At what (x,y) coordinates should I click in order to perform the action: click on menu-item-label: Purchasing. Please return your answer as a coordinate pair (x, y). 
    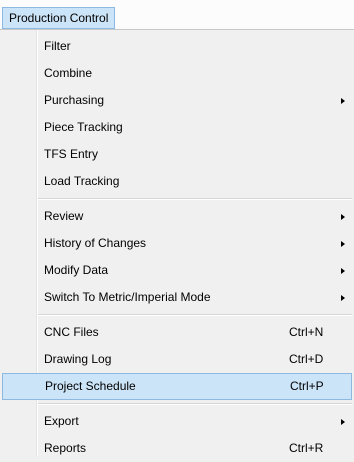
    Looking at the image, I should click on (74, 100).